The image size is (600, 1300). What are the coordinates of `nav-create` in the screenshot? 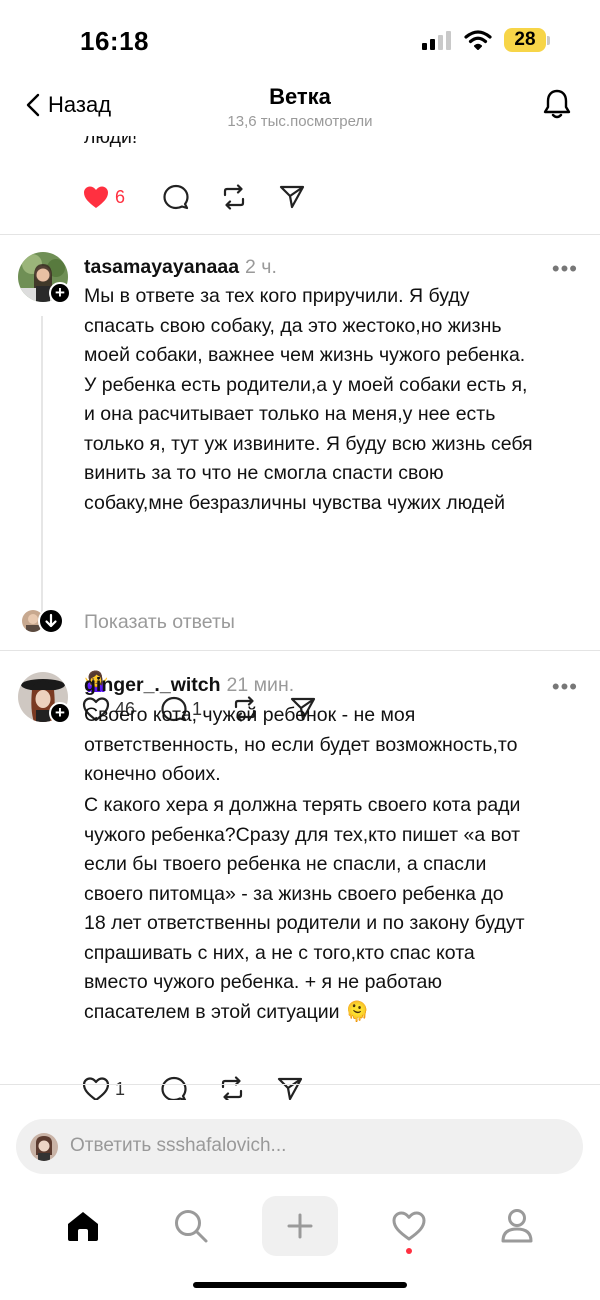 It's located at (300, 1226).